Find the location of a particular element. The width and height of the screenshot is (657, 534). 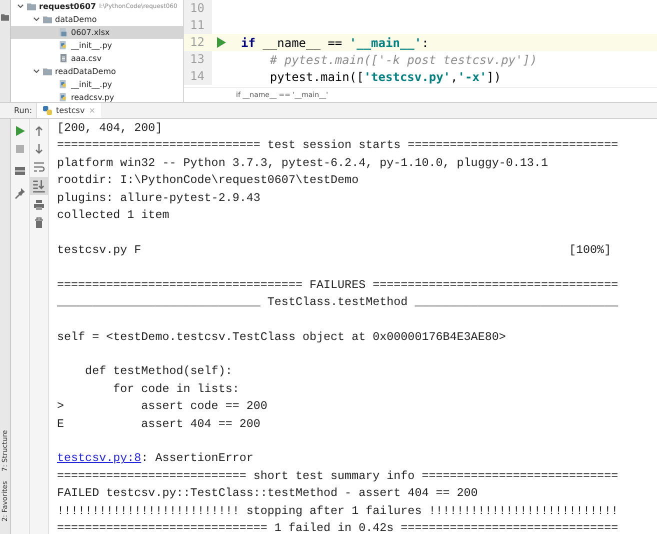

code-line: pytest.main(['testcsv.py','-x']) is located at coordinates (385, 77).